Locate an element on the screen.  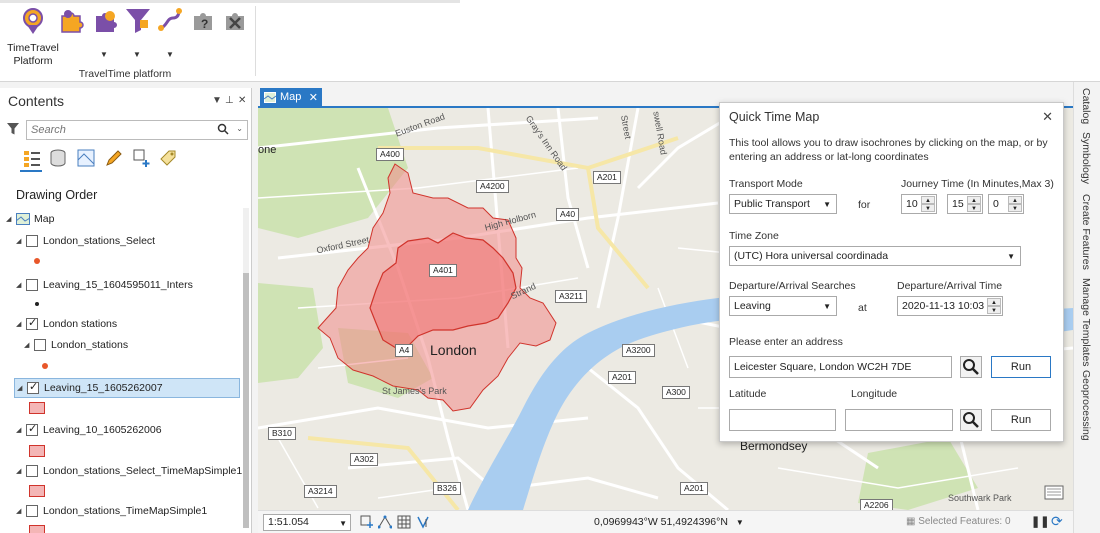
contents-search-input is located at coordinates (117, 130).